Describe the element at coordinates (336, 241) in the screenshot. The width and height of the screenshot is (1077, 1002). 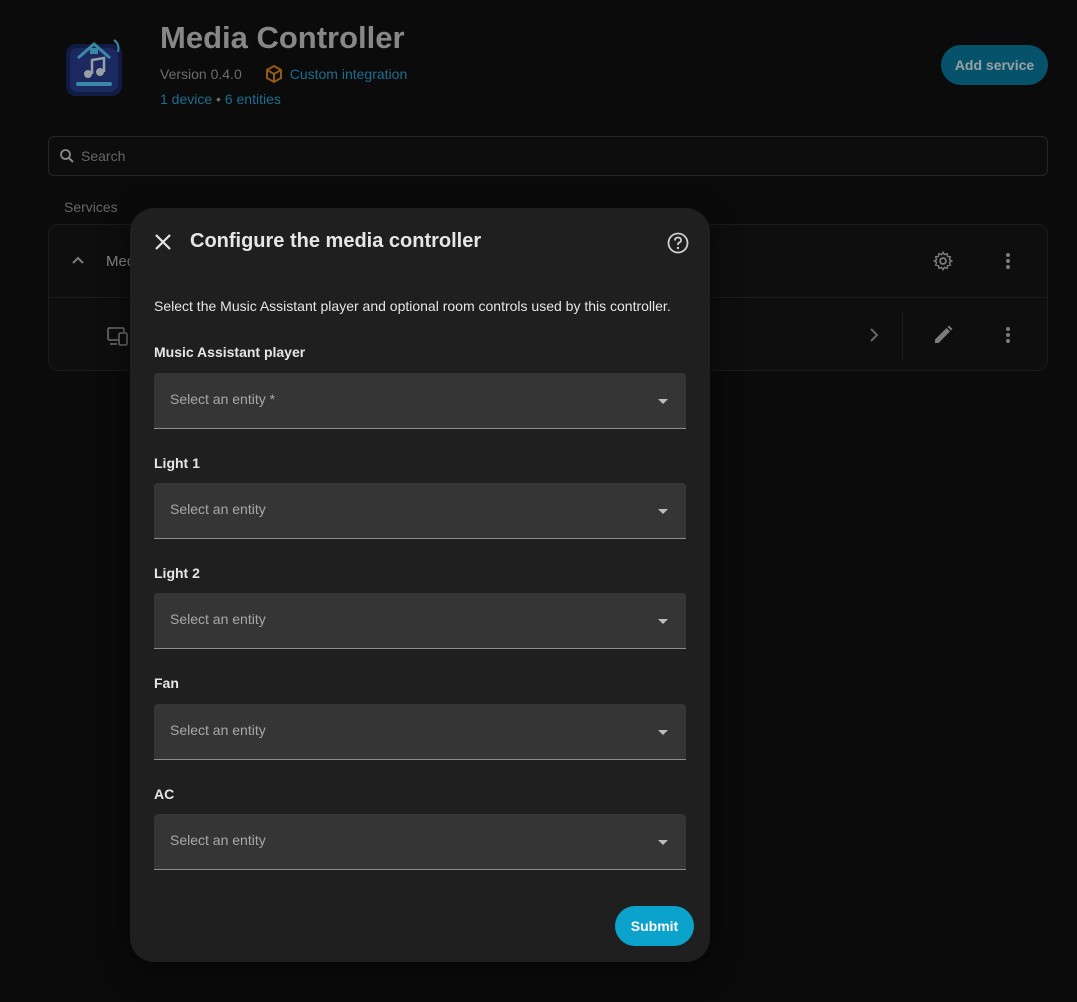
I see `dialog-title: Configure the media controller` at that location.